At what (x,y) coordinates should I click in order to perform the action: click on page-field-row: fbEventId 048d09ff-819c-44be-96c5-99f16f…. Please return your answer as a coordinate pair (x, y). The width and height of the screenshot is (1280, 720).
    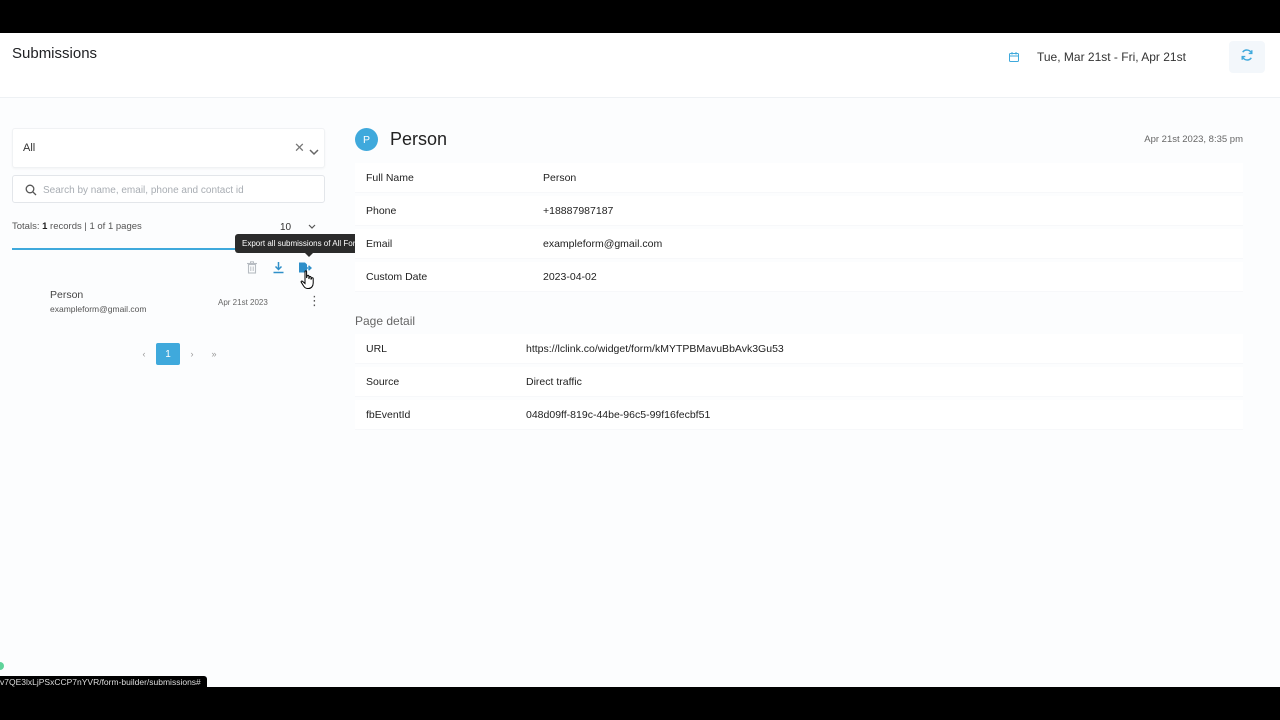
    Looking at the image, I should click on (799, 415).